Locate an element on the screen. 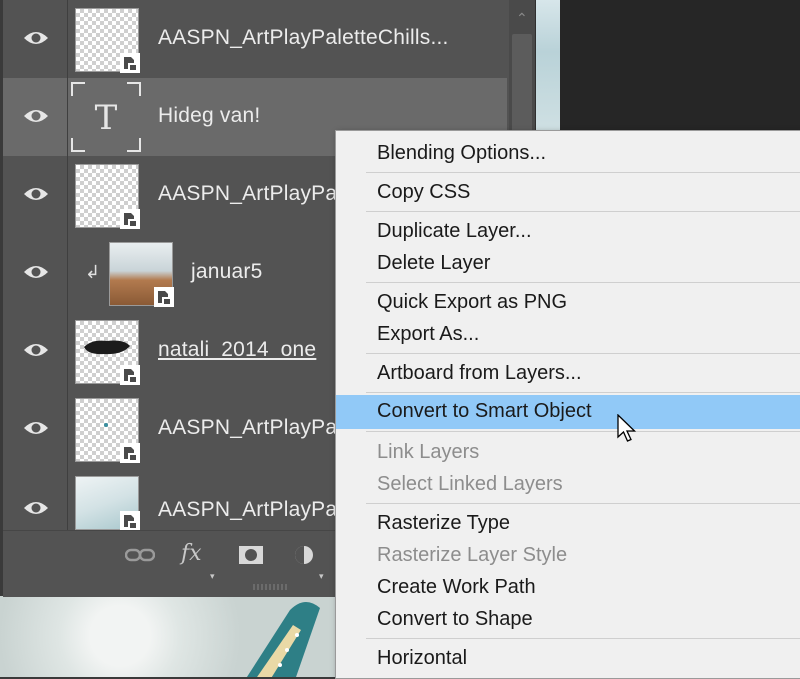  canvas-artwork is located at coordinates (283, 639).